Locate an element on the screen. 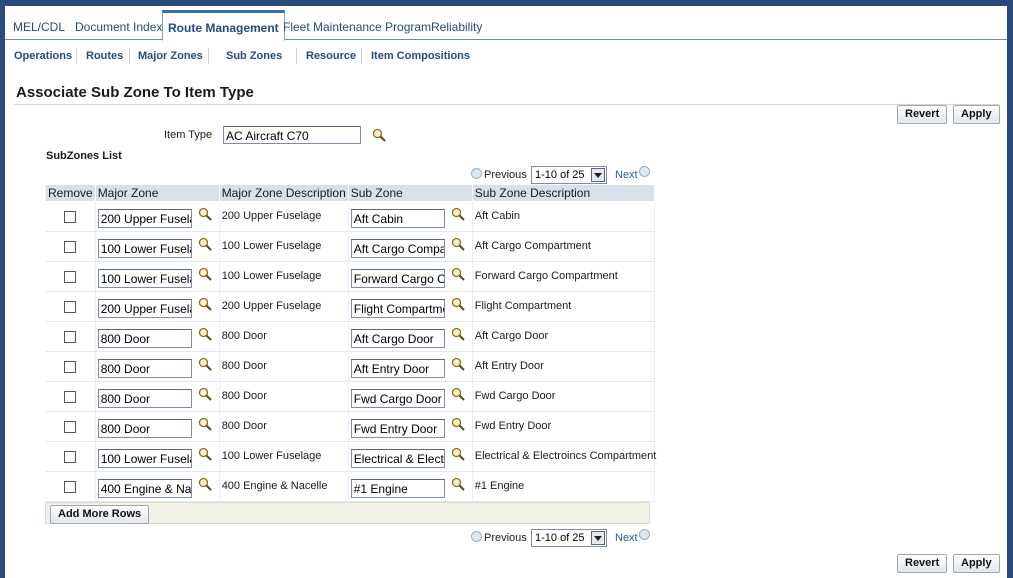 This screenshot has width=1013, height=578. major-zone-cell: 200 Upper Fusela is located at coordinates (157, 216).